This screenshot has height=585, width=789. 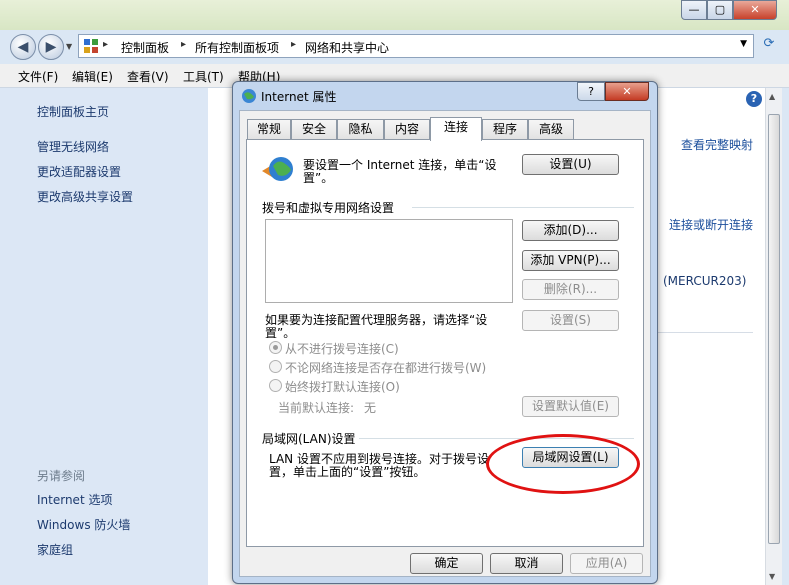 What do you see at coordinates (523, 207) in the screenshot?
I see `group-separator` at bounding box center [523, 207].